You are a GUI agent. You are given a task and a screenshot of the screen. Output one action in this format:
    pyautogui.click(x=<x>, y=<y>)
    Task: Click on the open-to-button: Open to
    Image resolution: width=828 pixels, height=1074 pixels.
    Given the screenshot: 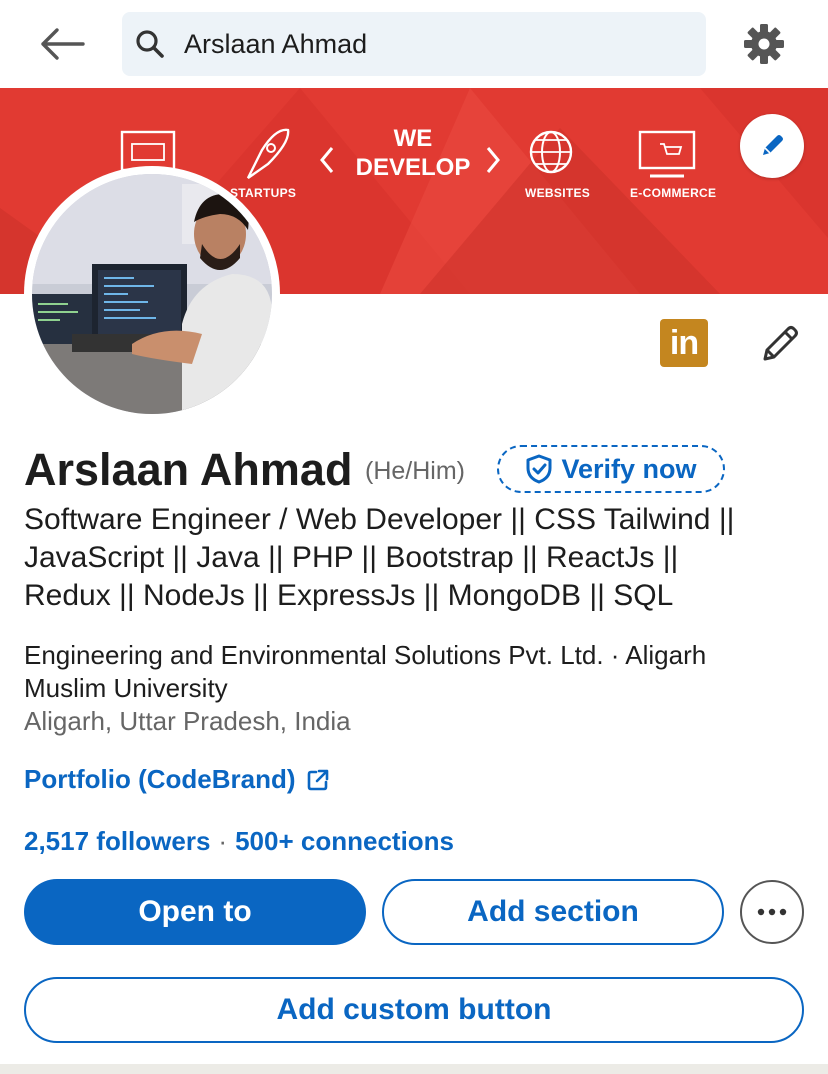 What is the action you would take?
    pyautogui.click(x=195, y=912)
    